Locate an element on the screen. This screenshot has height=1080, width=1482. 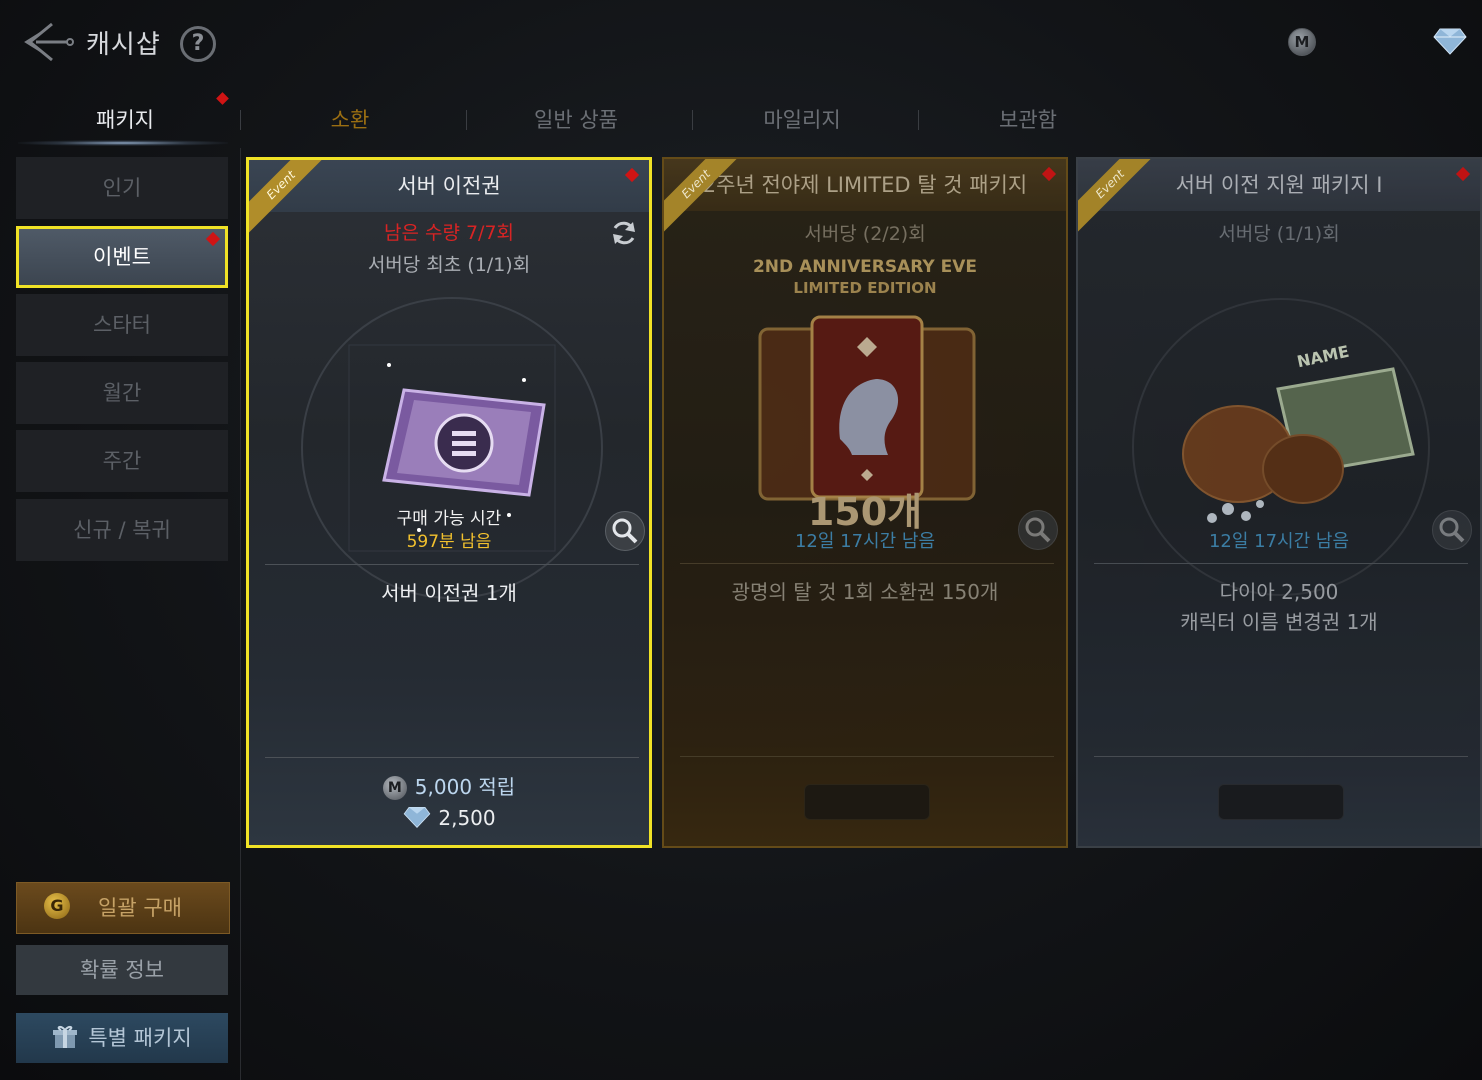
purchase-limit: 서버당 (2/2)회 is located at coordinates (865, 234).